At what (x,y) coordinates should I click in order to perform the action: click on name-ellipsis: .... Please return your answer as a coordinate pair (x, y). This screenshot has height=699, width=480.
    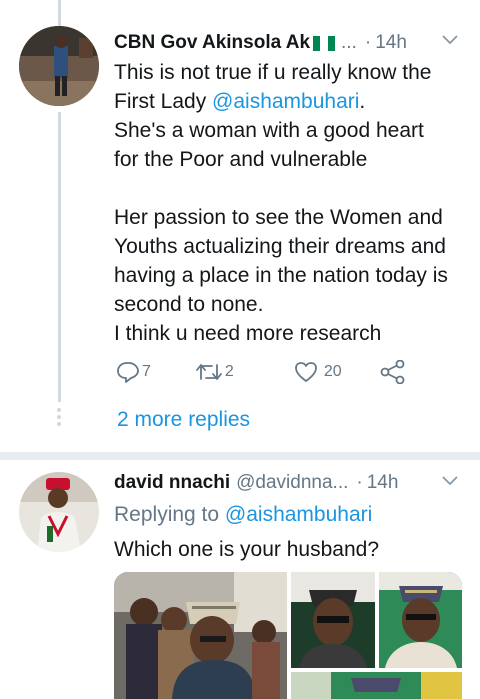
    Looking at the image, I should click on (349, 42).